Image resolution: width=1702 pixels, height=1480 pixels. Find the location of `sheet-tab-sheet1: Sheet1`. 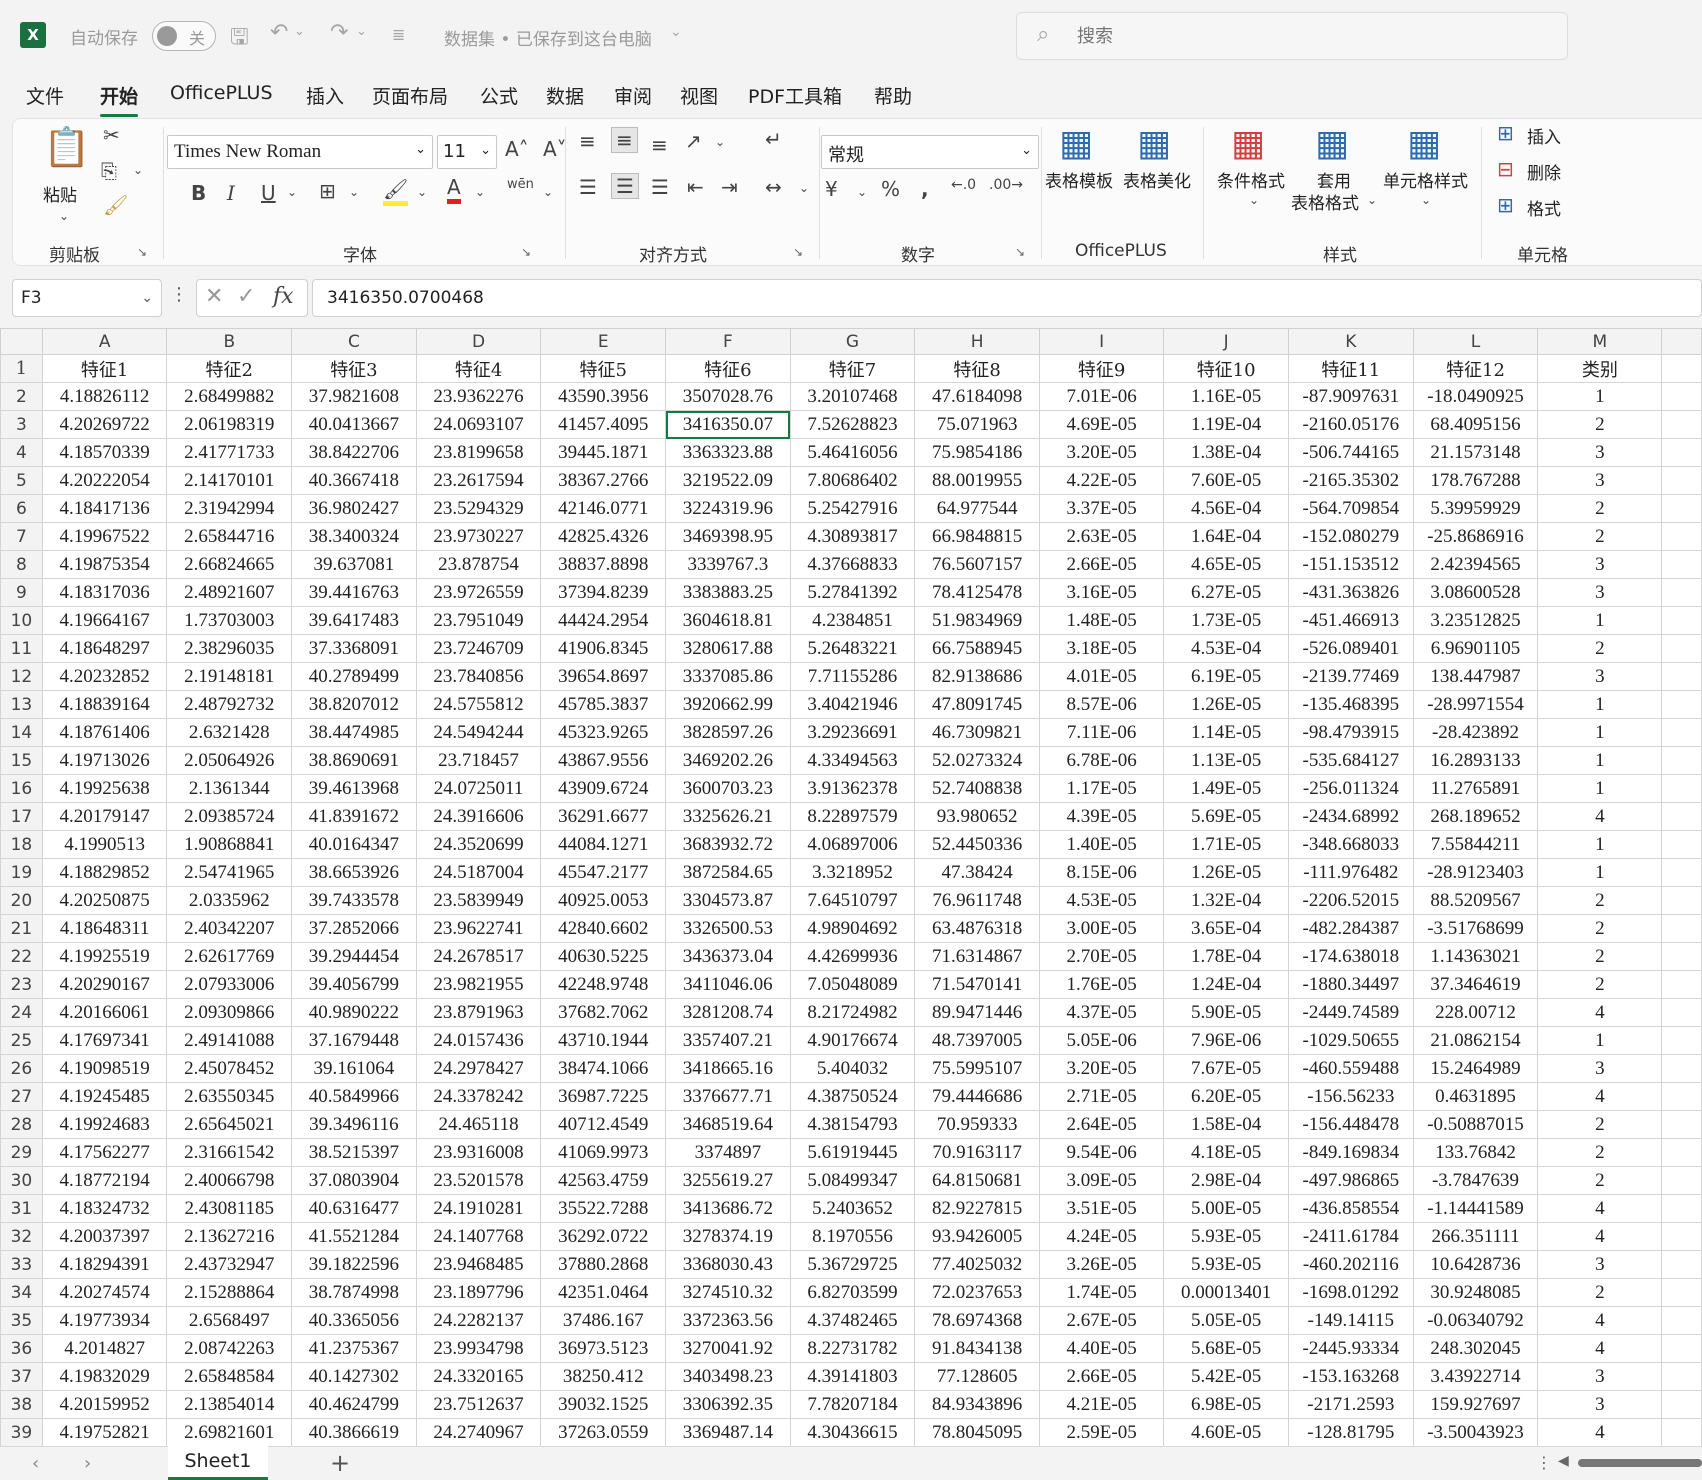

sheet-tab-sheet1: Sheet1 is located at coordinates (218, 1463).